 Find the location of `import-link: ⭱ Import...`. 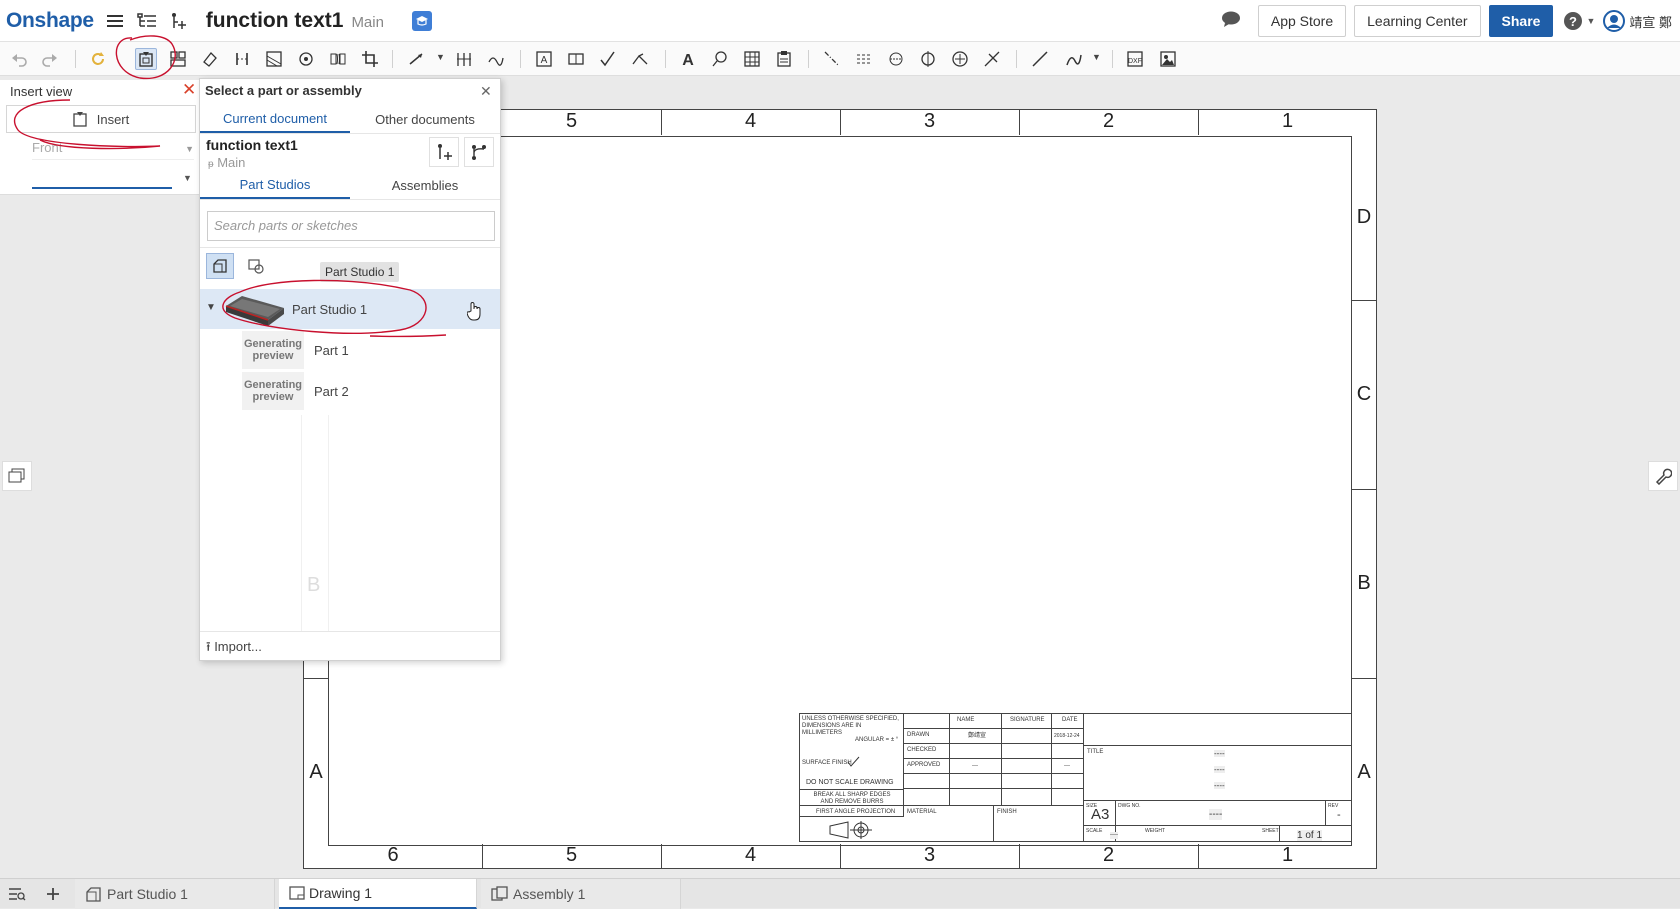

import-link: ⭱ Import... is located at coordinates (234, 649).